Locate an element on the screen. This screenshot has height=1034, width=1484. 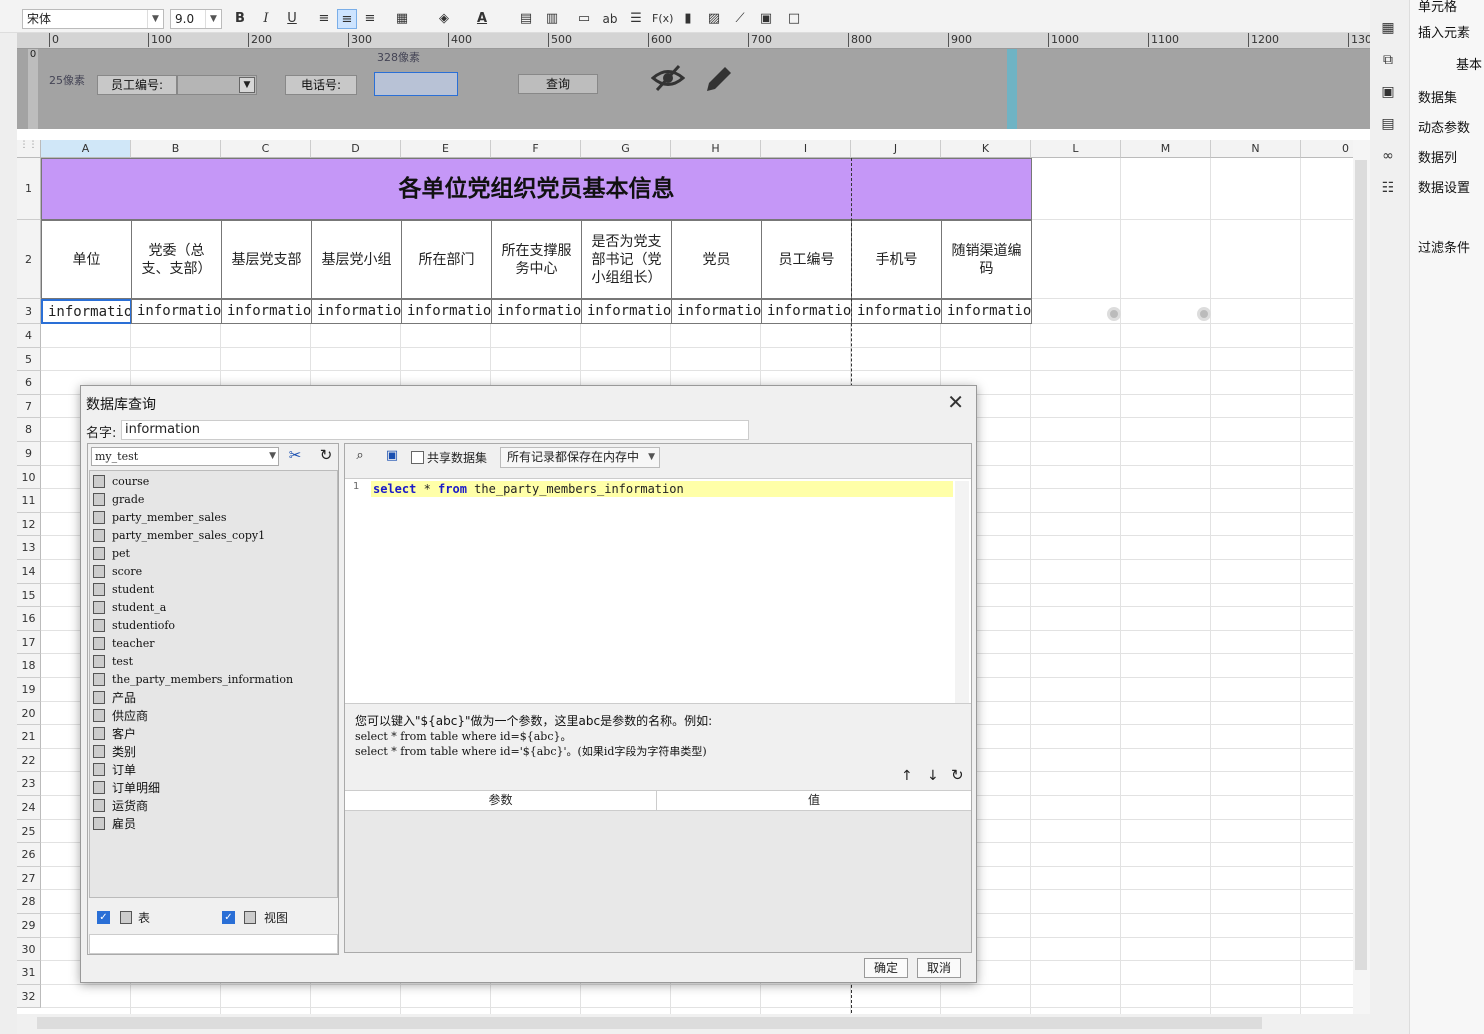
row-header: 11 is located at coordinates (29, 501).